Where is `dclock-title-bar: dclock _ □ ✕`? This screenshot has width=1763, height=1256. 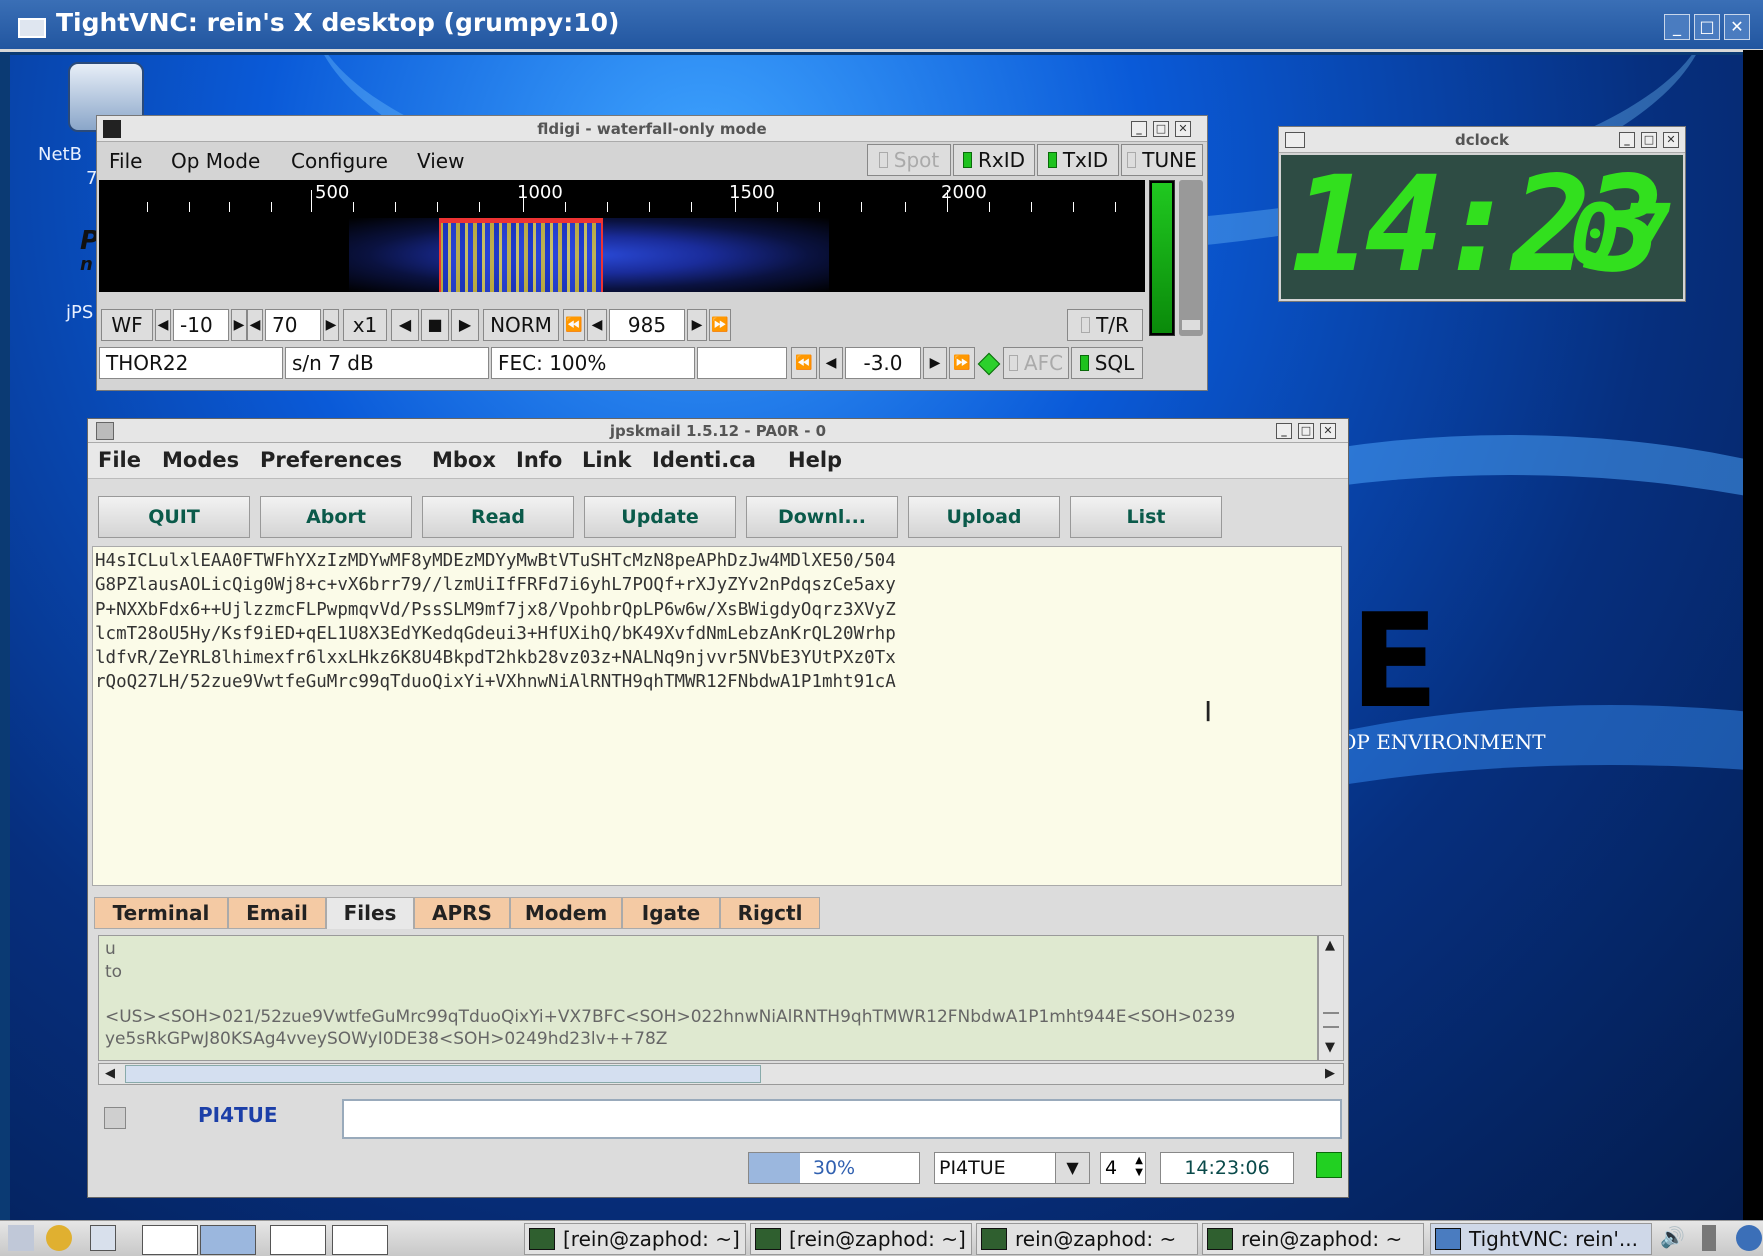 dclock-title-bar: dclock _ □ ✕ is located at coordinates (1482, 140).